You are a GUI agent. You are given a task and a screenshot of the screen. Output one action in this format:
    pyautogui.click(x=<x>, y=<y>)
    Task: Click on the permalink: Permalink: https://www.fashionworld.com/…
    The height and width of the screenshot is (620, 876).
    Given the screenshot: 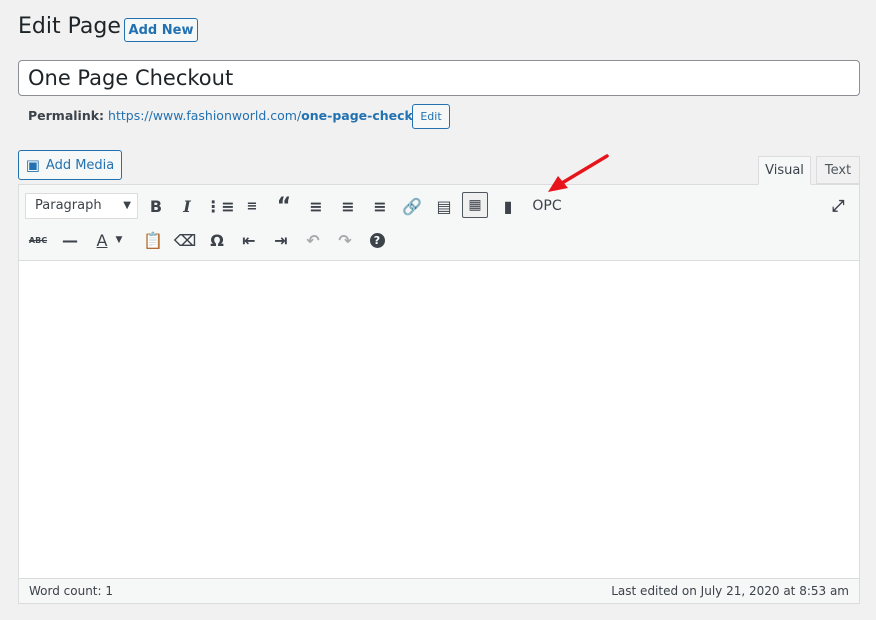 What is the action you would take?
    pyautogui.click(x=234, y=115)
    